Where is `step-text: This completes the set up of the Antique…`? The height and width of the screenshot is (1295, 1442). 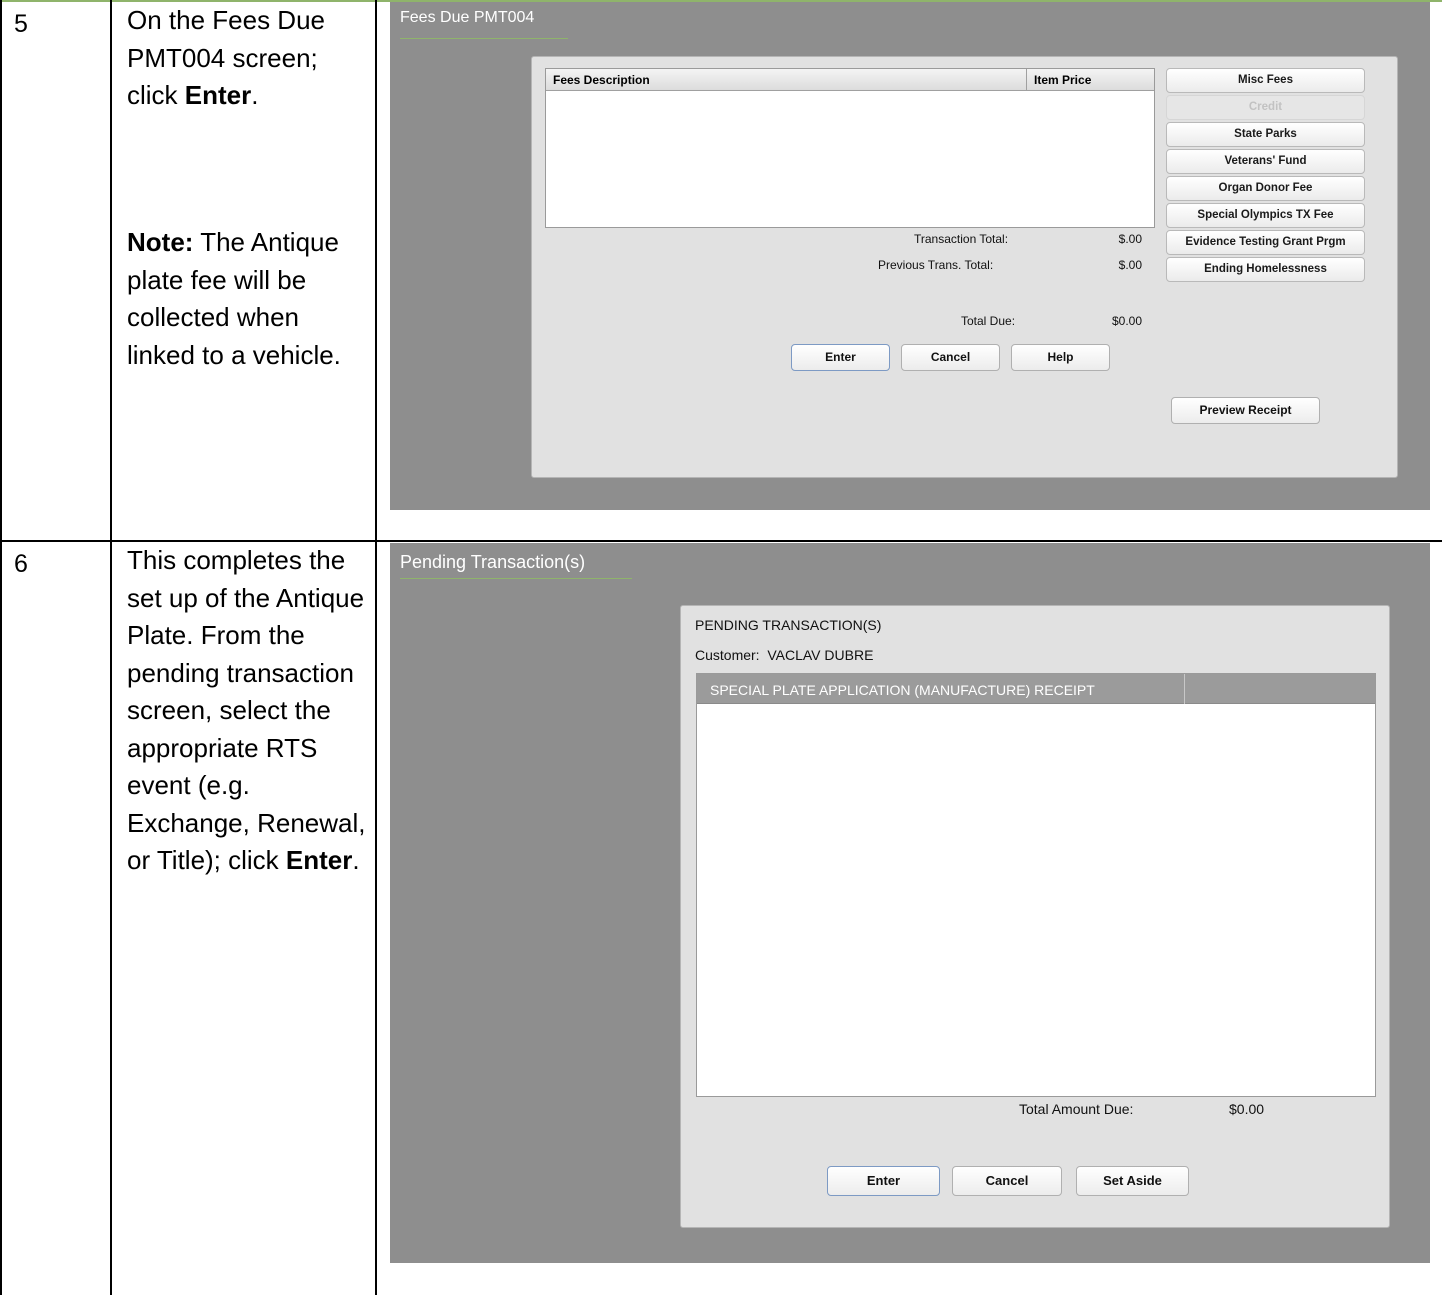 step-text: This completes the set up of the Antique… is located at coordinates (246, 710).